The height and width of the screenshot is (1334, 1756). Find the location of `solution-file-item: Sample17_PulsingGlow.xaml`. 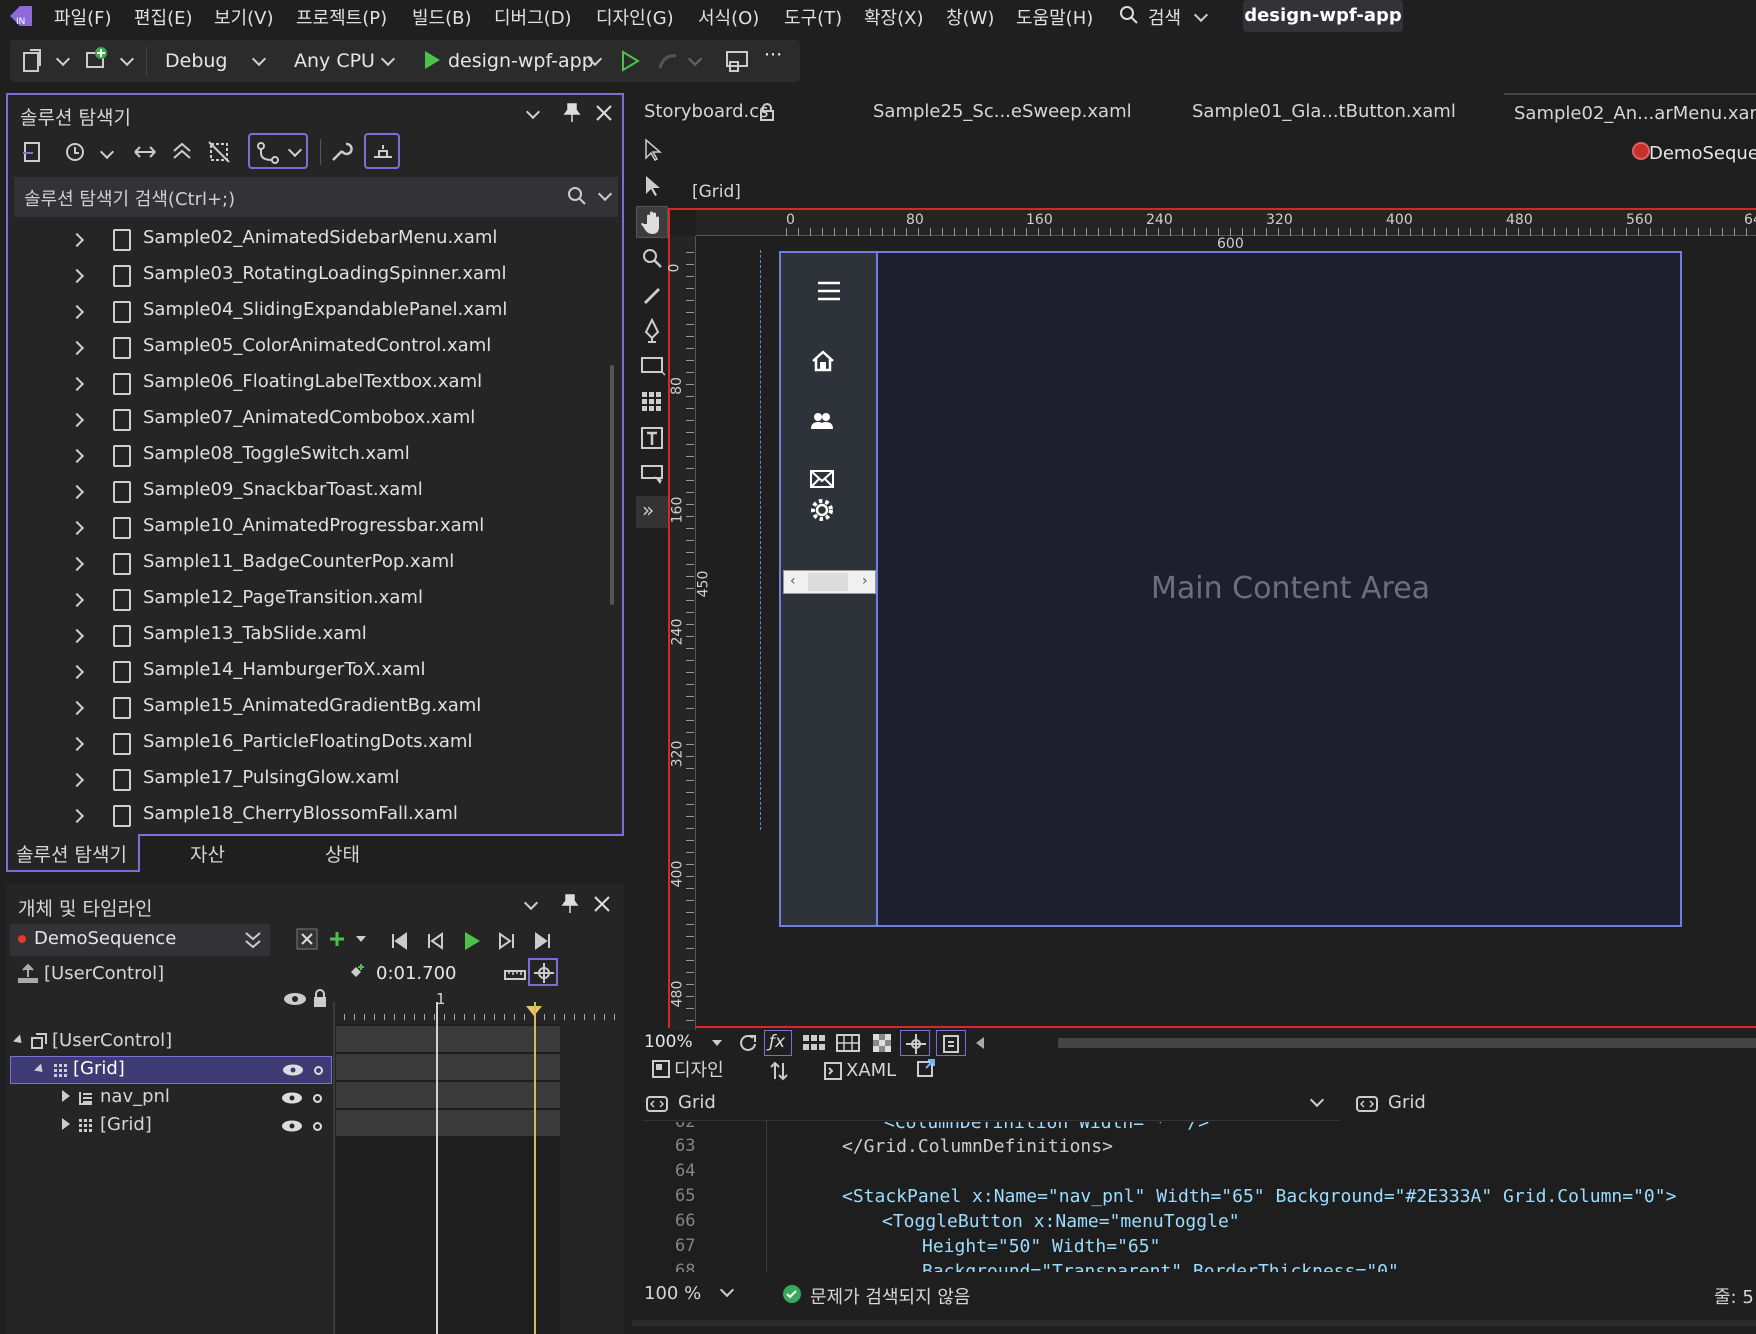

solution-file-item: Sample17_PulsingGlow.xaml is located at coordinates (313, 780).